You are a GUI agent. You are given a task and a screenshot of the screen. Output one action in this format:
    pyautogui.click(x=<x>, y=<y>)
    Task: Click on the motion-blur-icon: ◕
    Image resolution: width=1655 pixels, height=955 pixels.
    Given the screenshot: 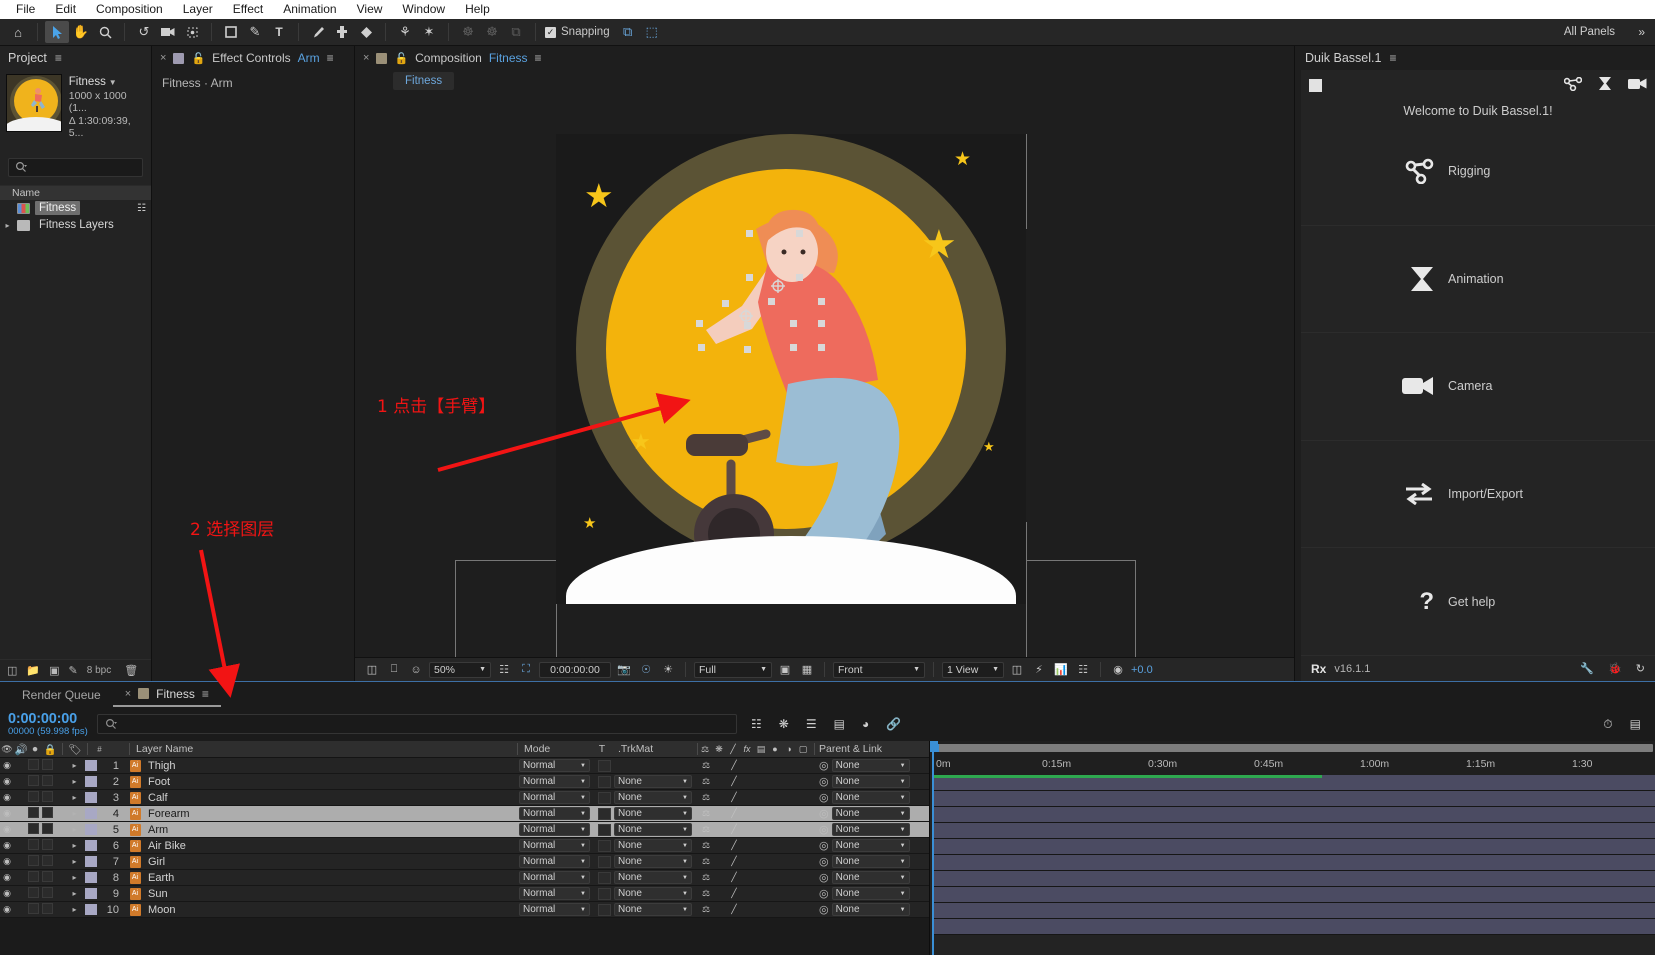 What is the action you would take?
    pyautogui.click(x=865, y=724)
    